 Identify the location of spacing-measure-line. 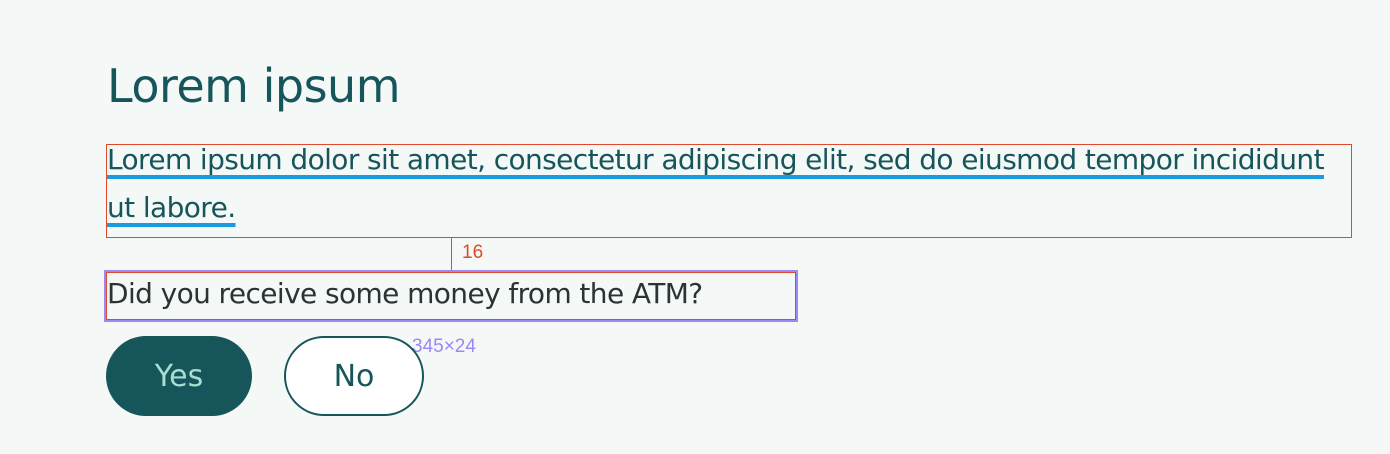
(451, 254).